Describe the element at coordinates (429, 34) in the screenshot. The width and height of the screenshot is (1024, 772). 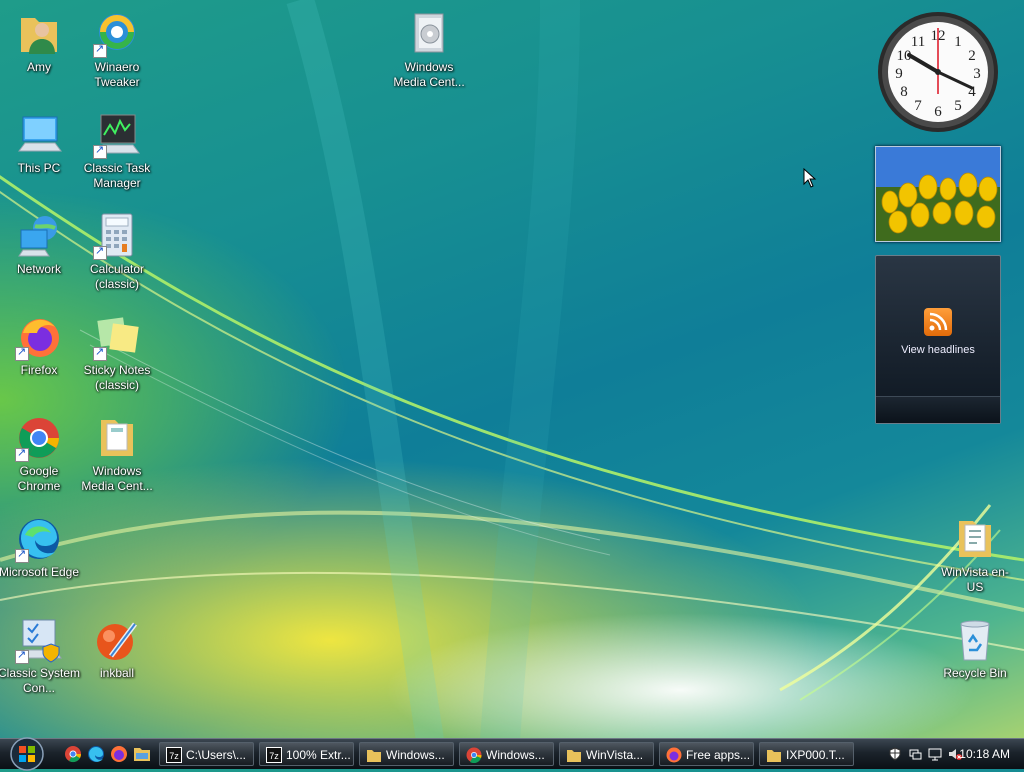
I see `media-center-icon` at that location.